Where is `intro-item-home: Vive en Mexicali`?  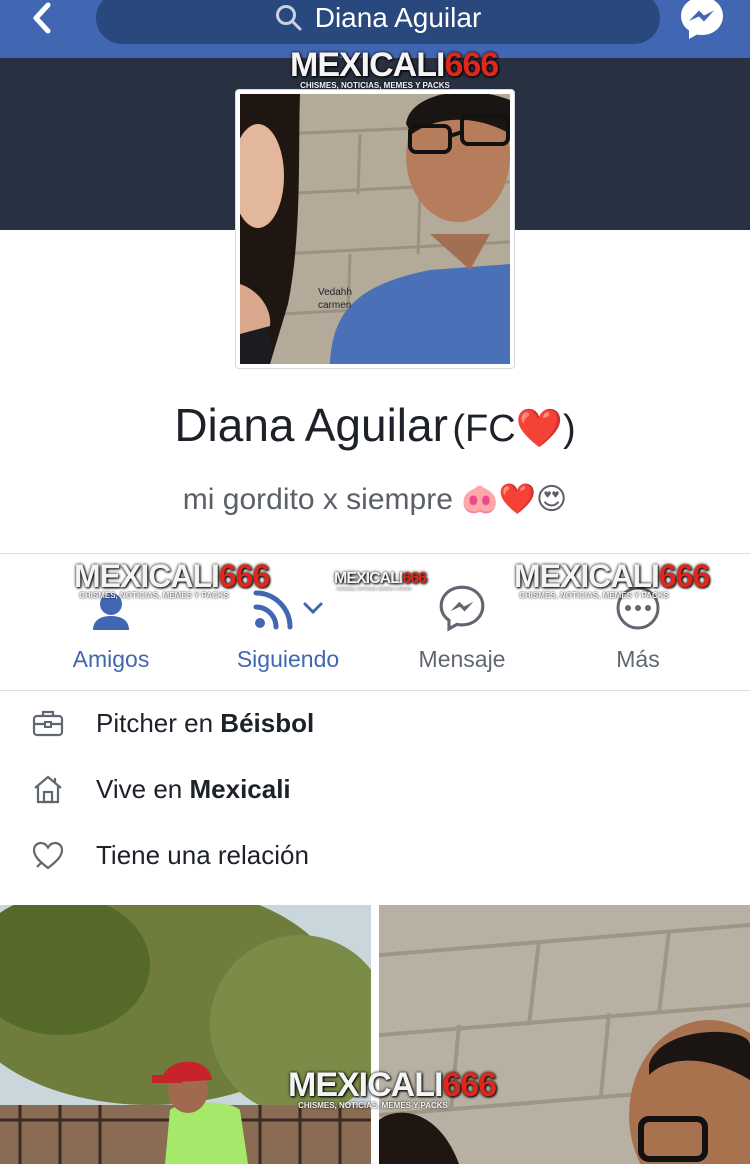
intro-item-home: Vive en Mexicali is located at coordinates (375, 789).